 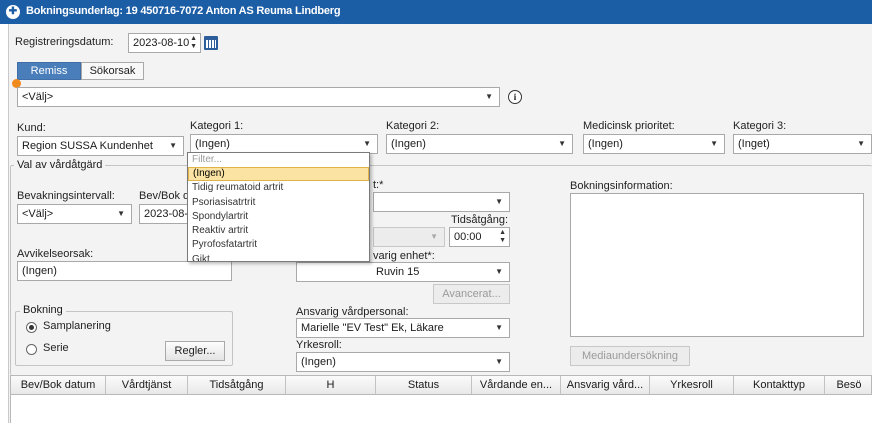 I want to click on calendar-icon, so click(x=211, y=43).